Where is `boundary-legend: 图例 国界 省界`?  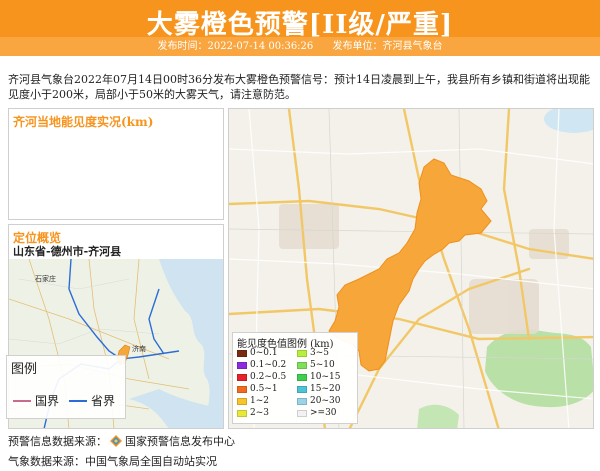 boundary-legend: 图例 国界 省界 is located at coordinates (66, 387).